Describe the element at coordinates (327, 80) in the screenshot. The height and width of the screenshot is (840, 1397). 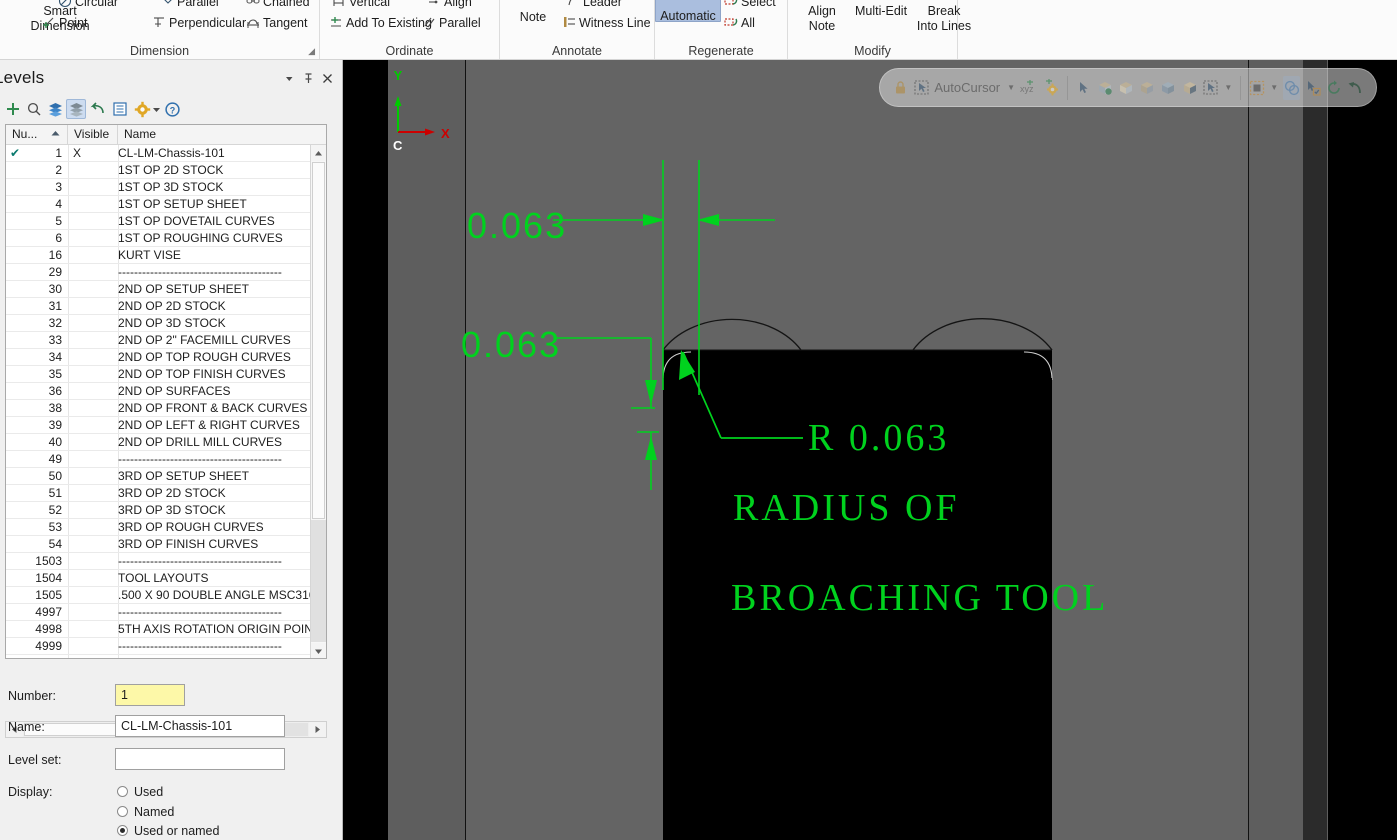
I see `panel-close-icon` at that location.